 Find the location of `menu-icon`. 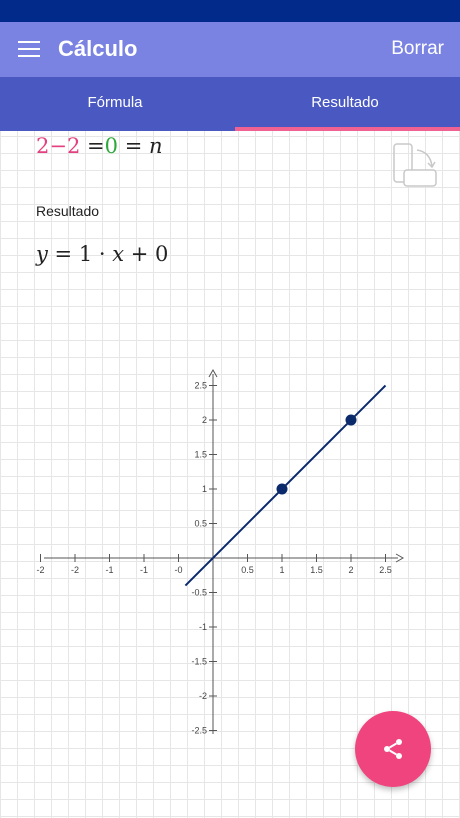

menu-icon is located at coordinates (29, 50).